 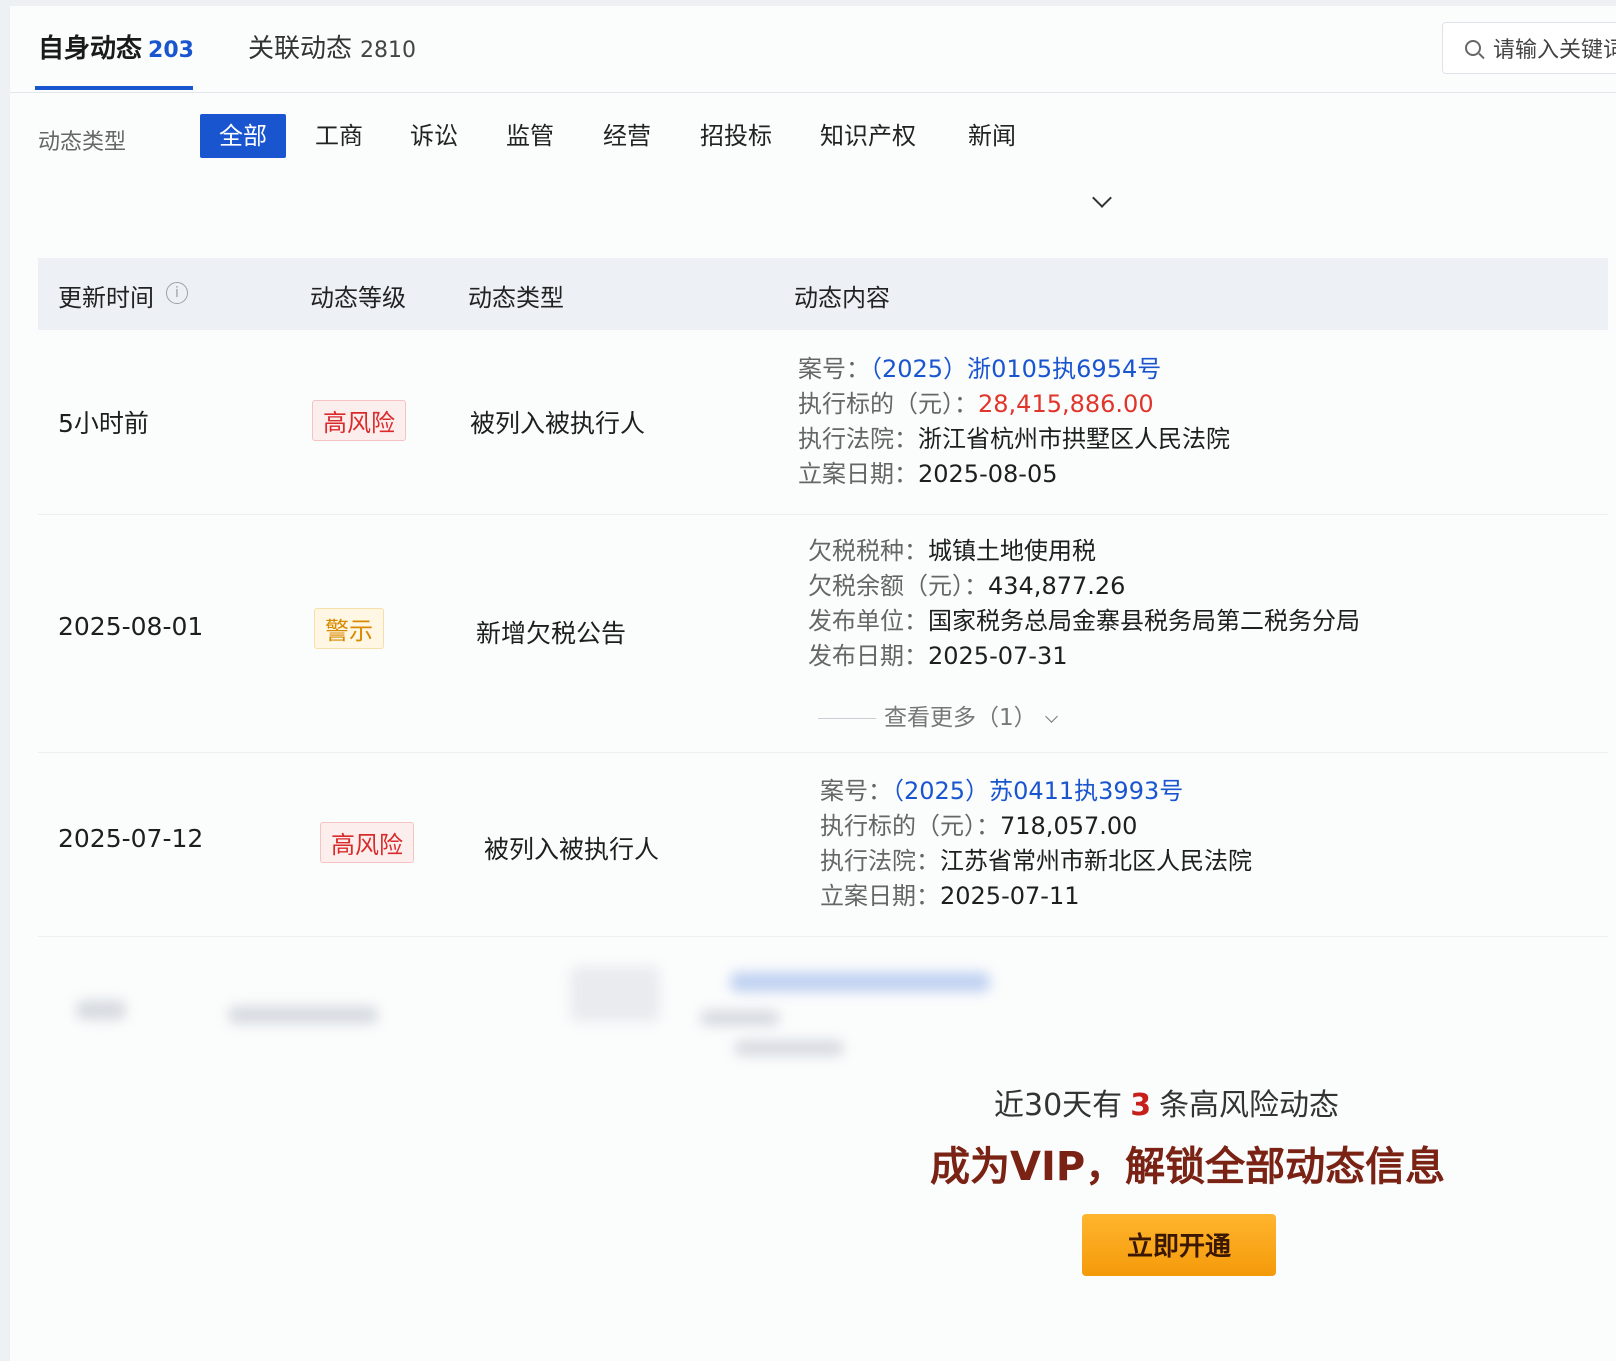 What do you see at coordinates (367, 842) in the screenshot?
I see `row3-level-badge: 高风险` at bounding box center [367, 842].